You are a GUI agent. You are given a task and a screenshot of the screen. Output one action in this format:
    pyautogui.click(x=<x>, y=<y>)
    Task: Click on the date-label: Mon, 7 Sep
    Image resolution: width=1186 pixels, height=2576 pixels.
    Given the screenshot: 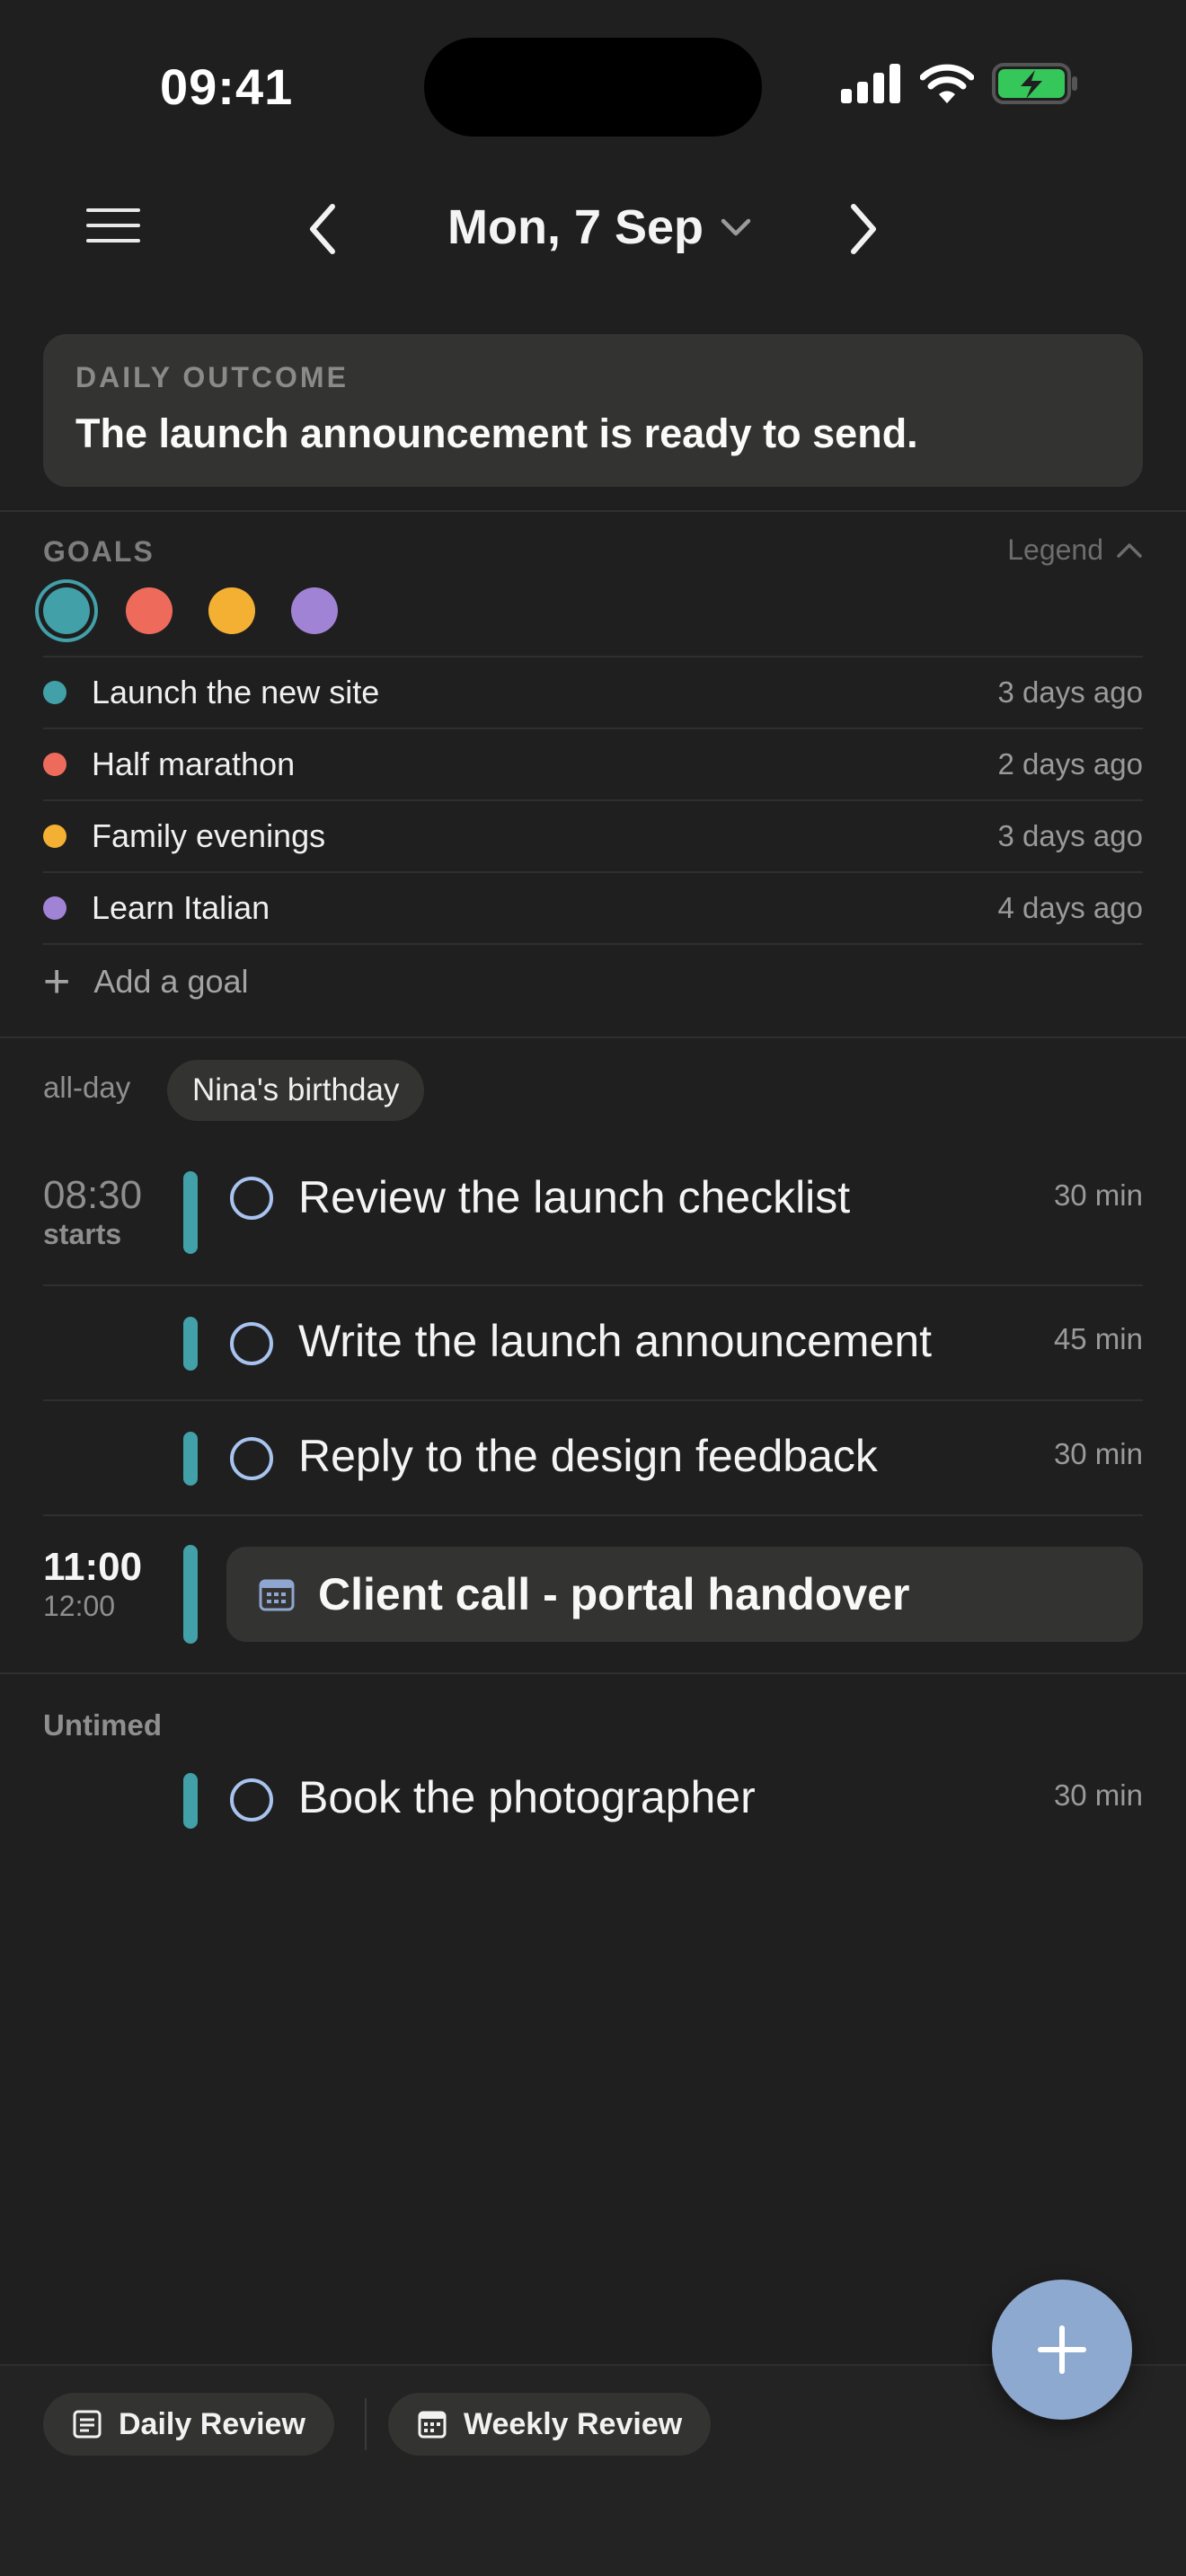 What is the action you would take?
    pyautogui.click(x=575, y=227)
    